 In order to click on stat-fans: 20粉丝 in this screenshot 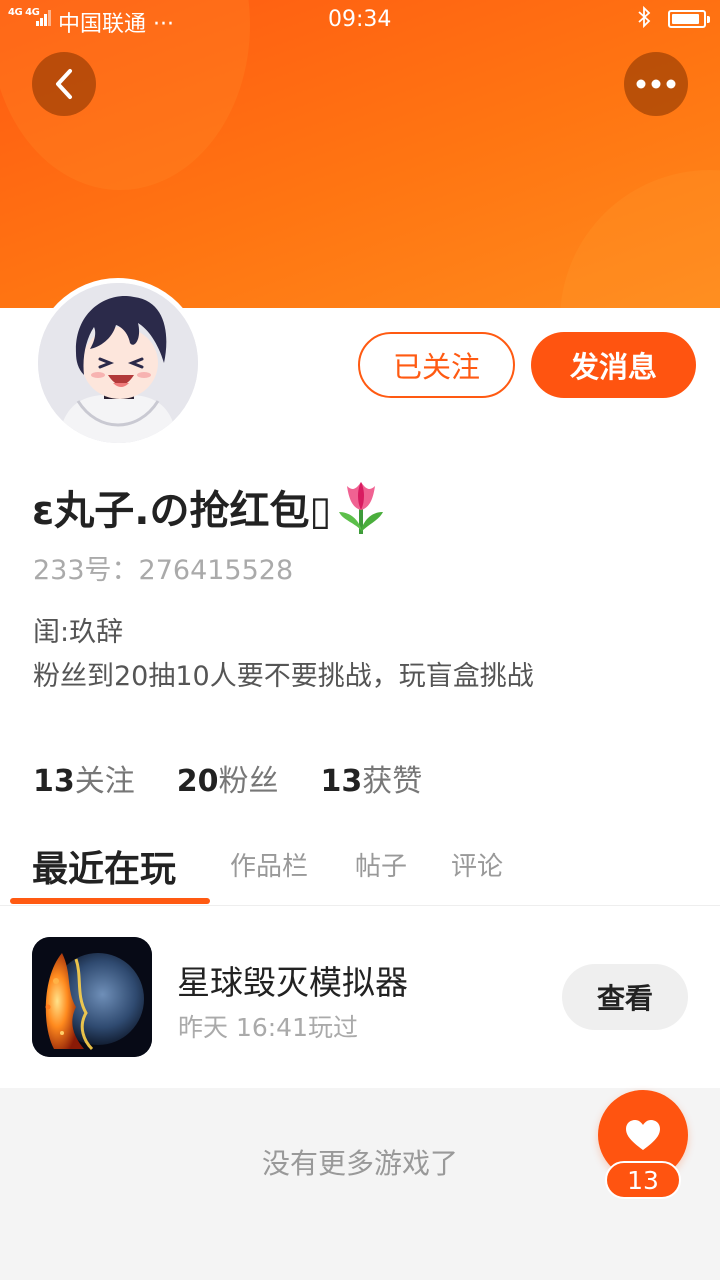, I will do `click(228, 778)`.